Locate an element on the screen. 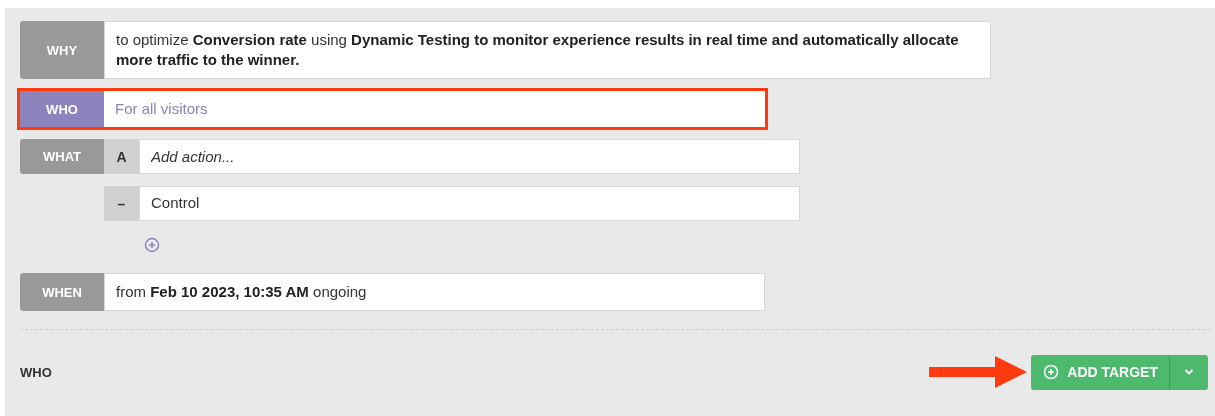 The image size is (1215, 416). rule-field: to optimize Conversion rate using Dynamic Testing to monitor experience results in real time and automatically allocate more traffic to the winner. is located at coordinates (547, 50).